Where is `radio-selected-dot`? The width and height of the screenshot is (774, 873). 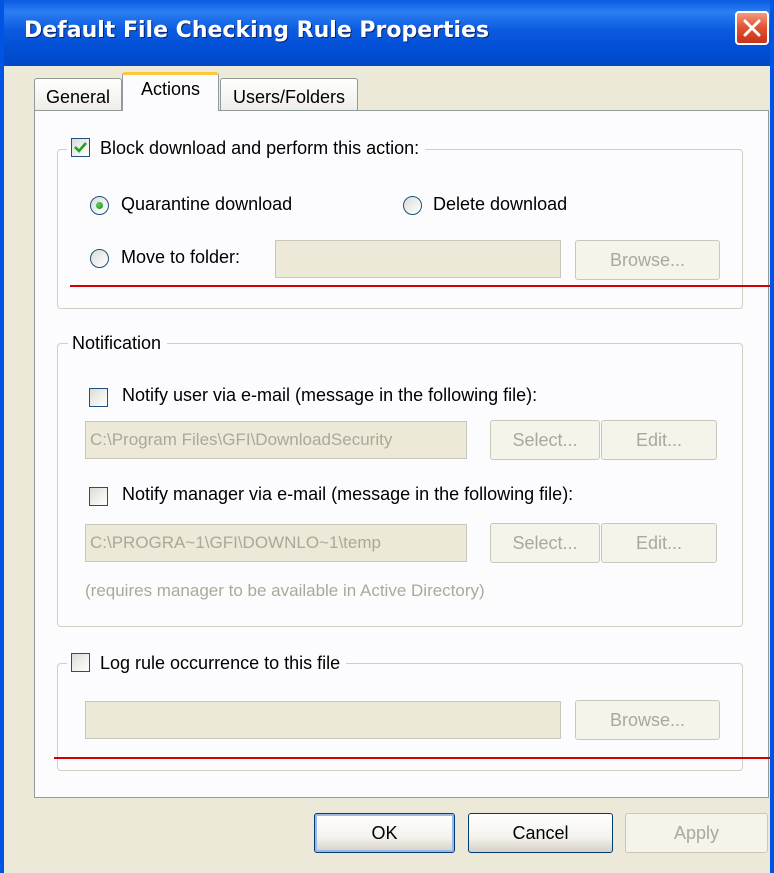 radio-selected-dot is located at coordinates (99, 205).